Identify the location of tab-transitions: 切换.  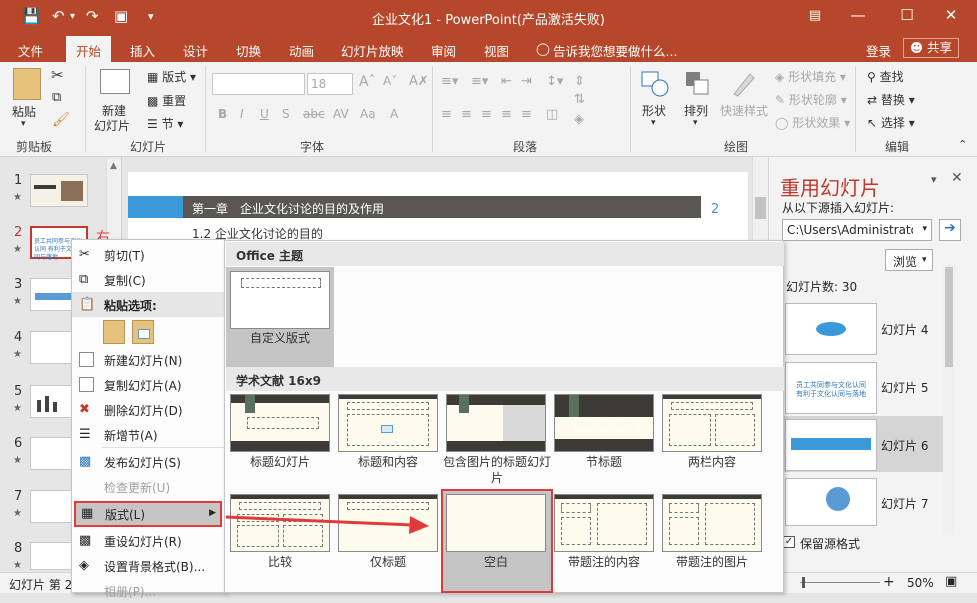
(248, 50).